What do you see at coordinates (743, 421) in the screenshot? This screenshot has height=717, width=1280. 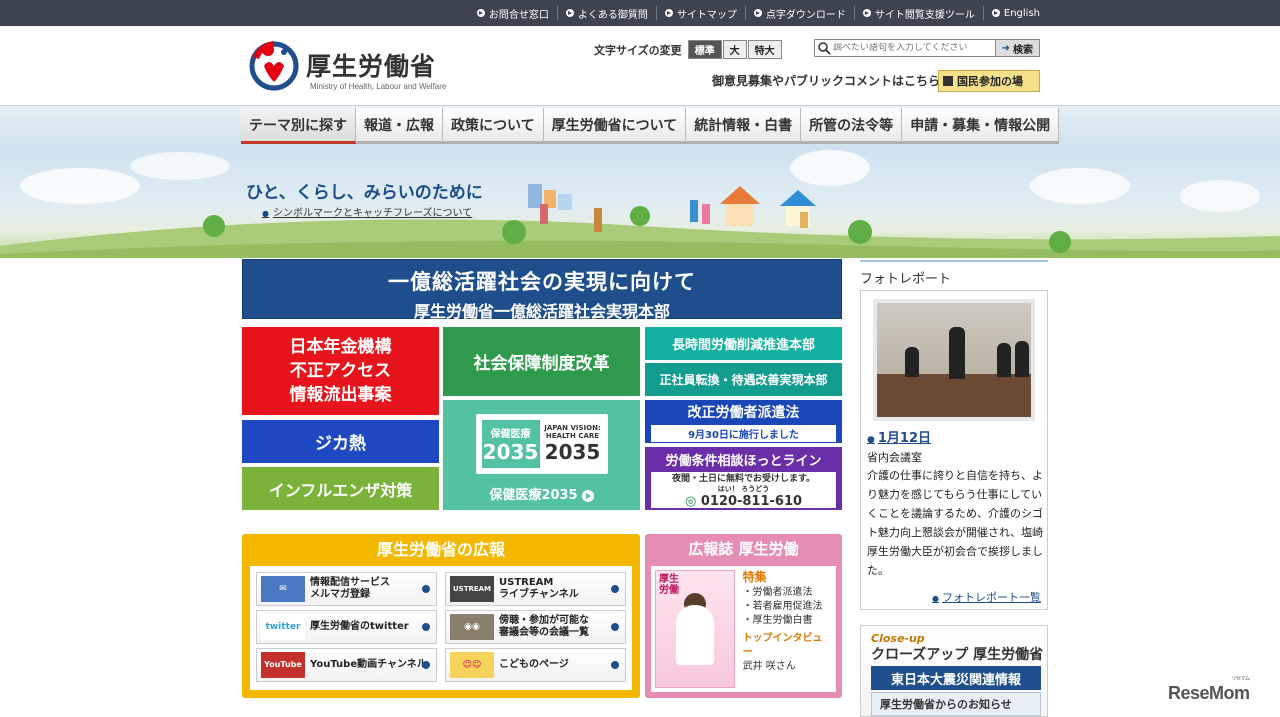 I see `dispatch-law-tile: 改正労働者派遣法 9月30日に施行しました` at bounding box center [743, 421].